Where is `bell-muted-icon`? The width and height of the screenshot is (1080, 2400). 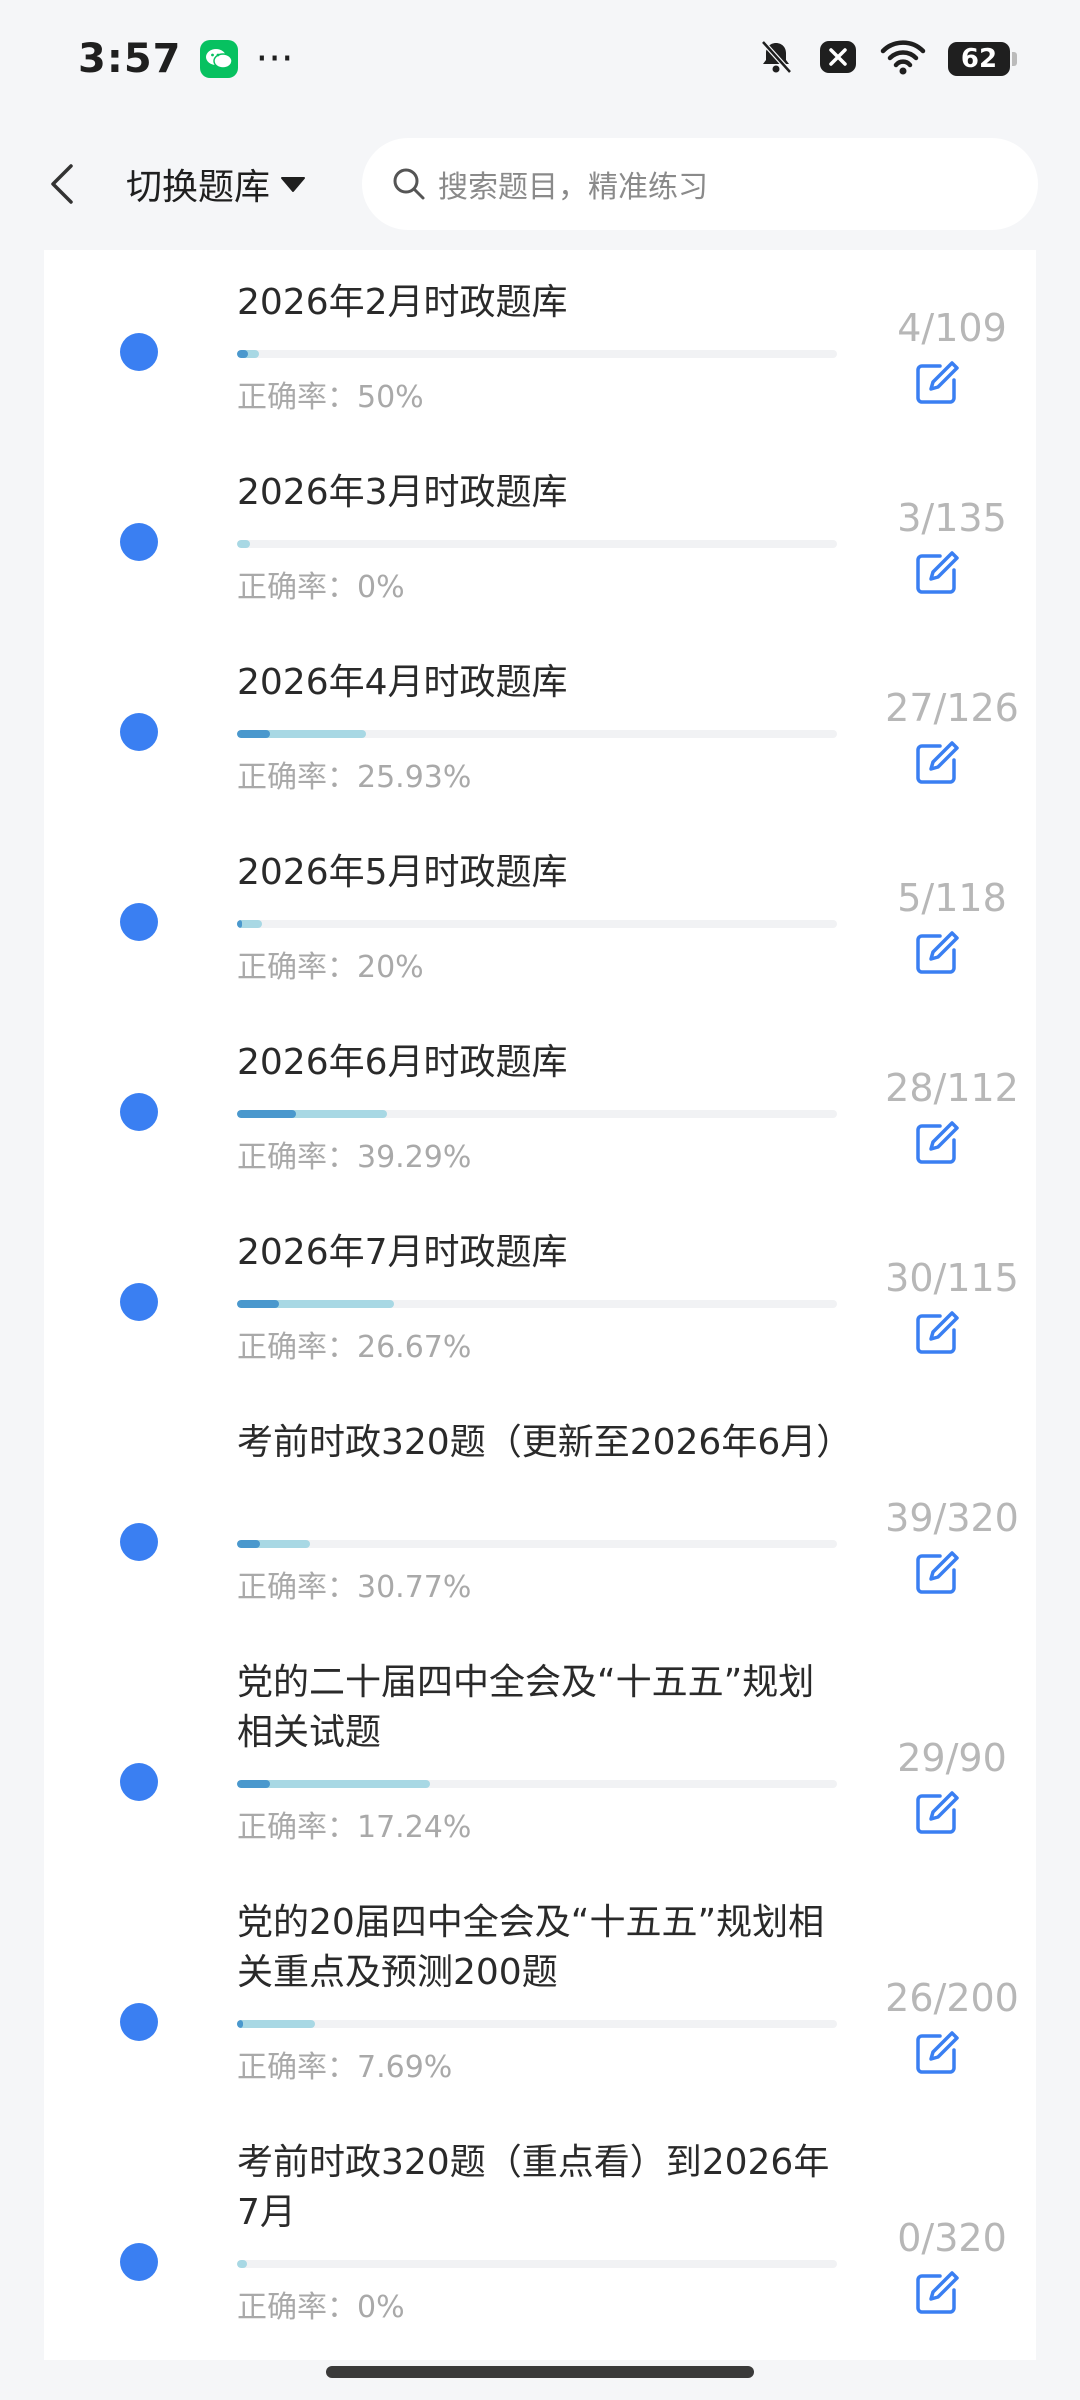 bell-muted-icon is located at coordinates (776, 59).